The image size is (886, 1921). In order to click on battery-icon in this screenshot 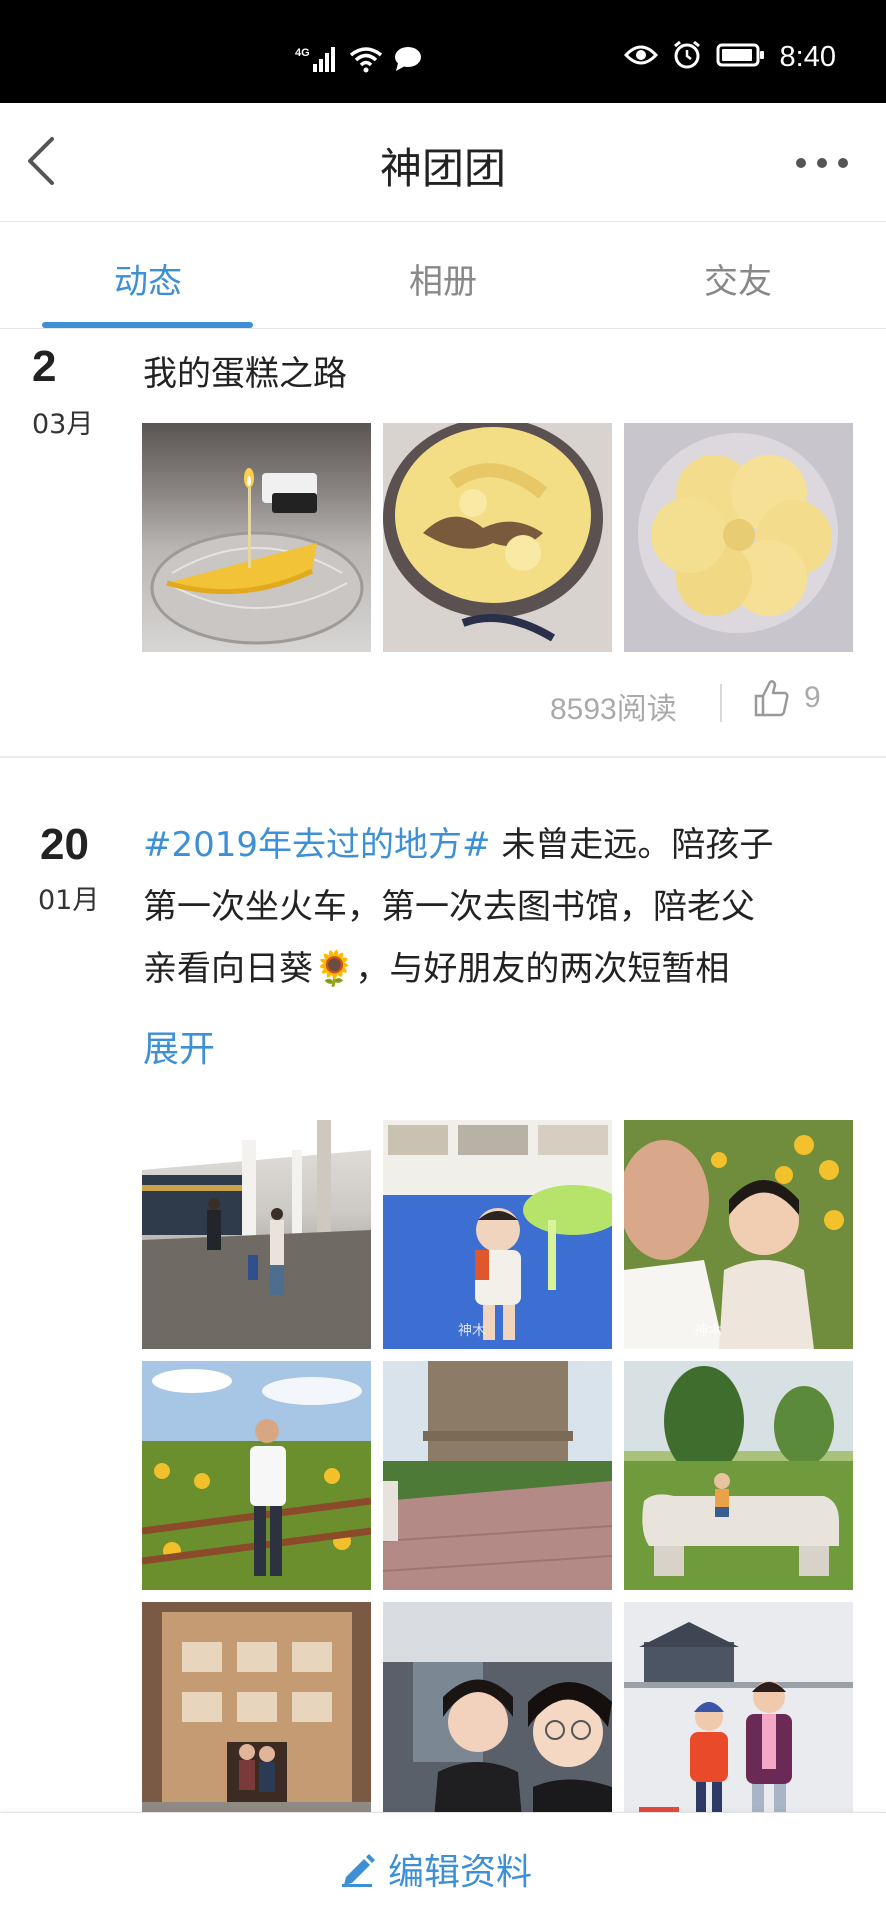, I will do `click(741, 57)`.